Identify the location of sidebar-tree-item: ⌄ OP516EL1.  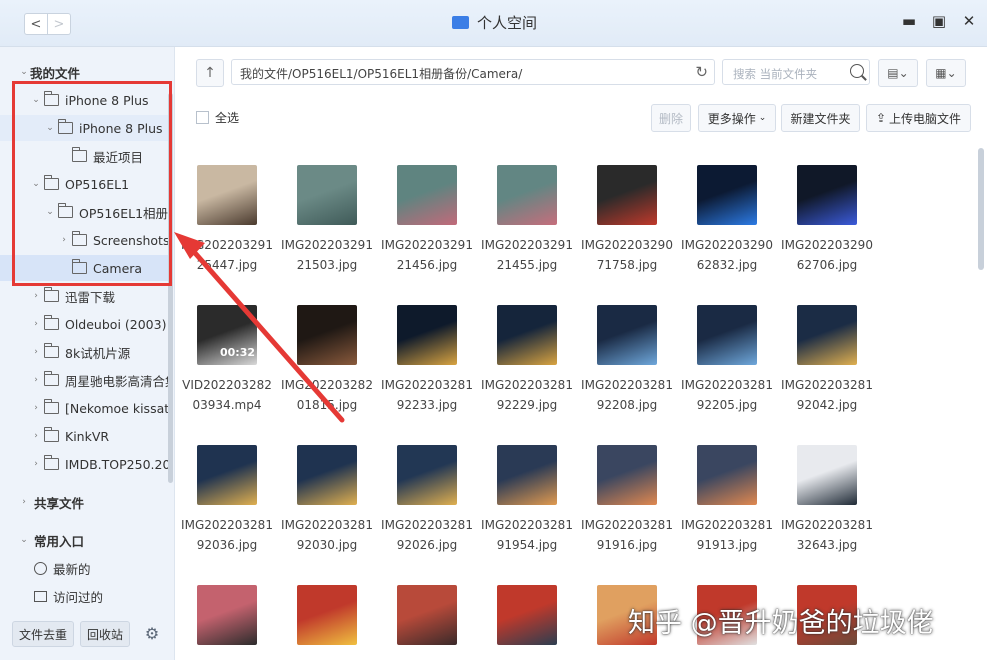
(84, 184).